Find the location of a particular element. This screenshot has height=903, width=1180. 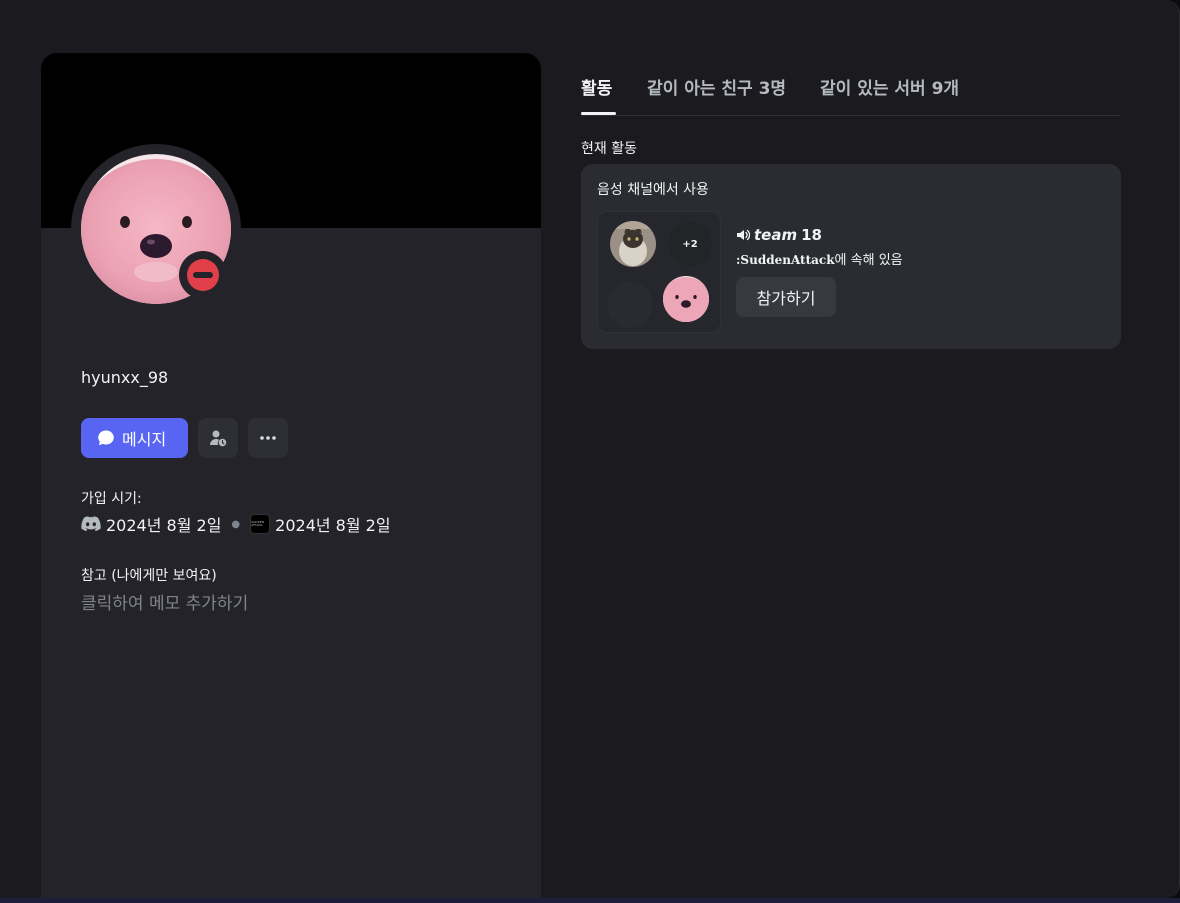

taskbar-edge is located at coordinates (590, 900).